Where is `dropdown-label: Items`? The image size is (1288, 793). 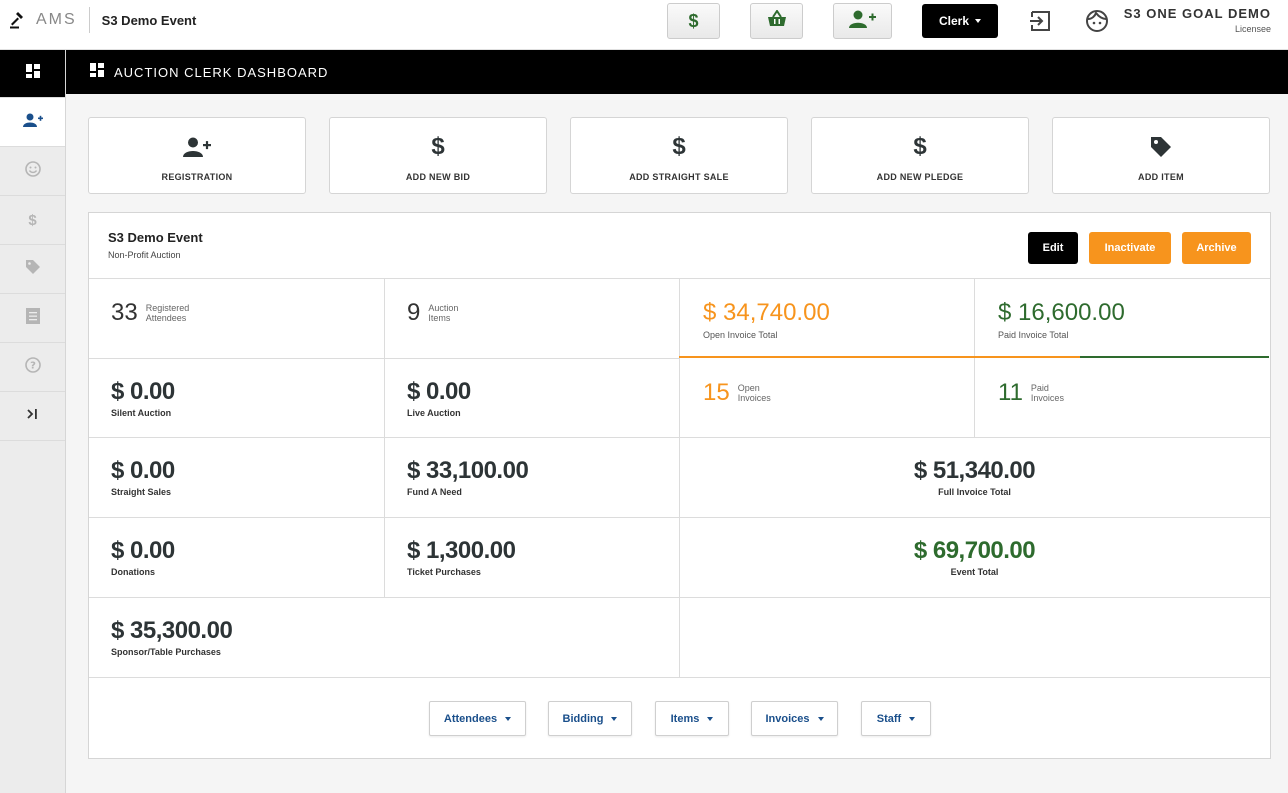
dropdown-label: Items is located at coordinates (685, 718).